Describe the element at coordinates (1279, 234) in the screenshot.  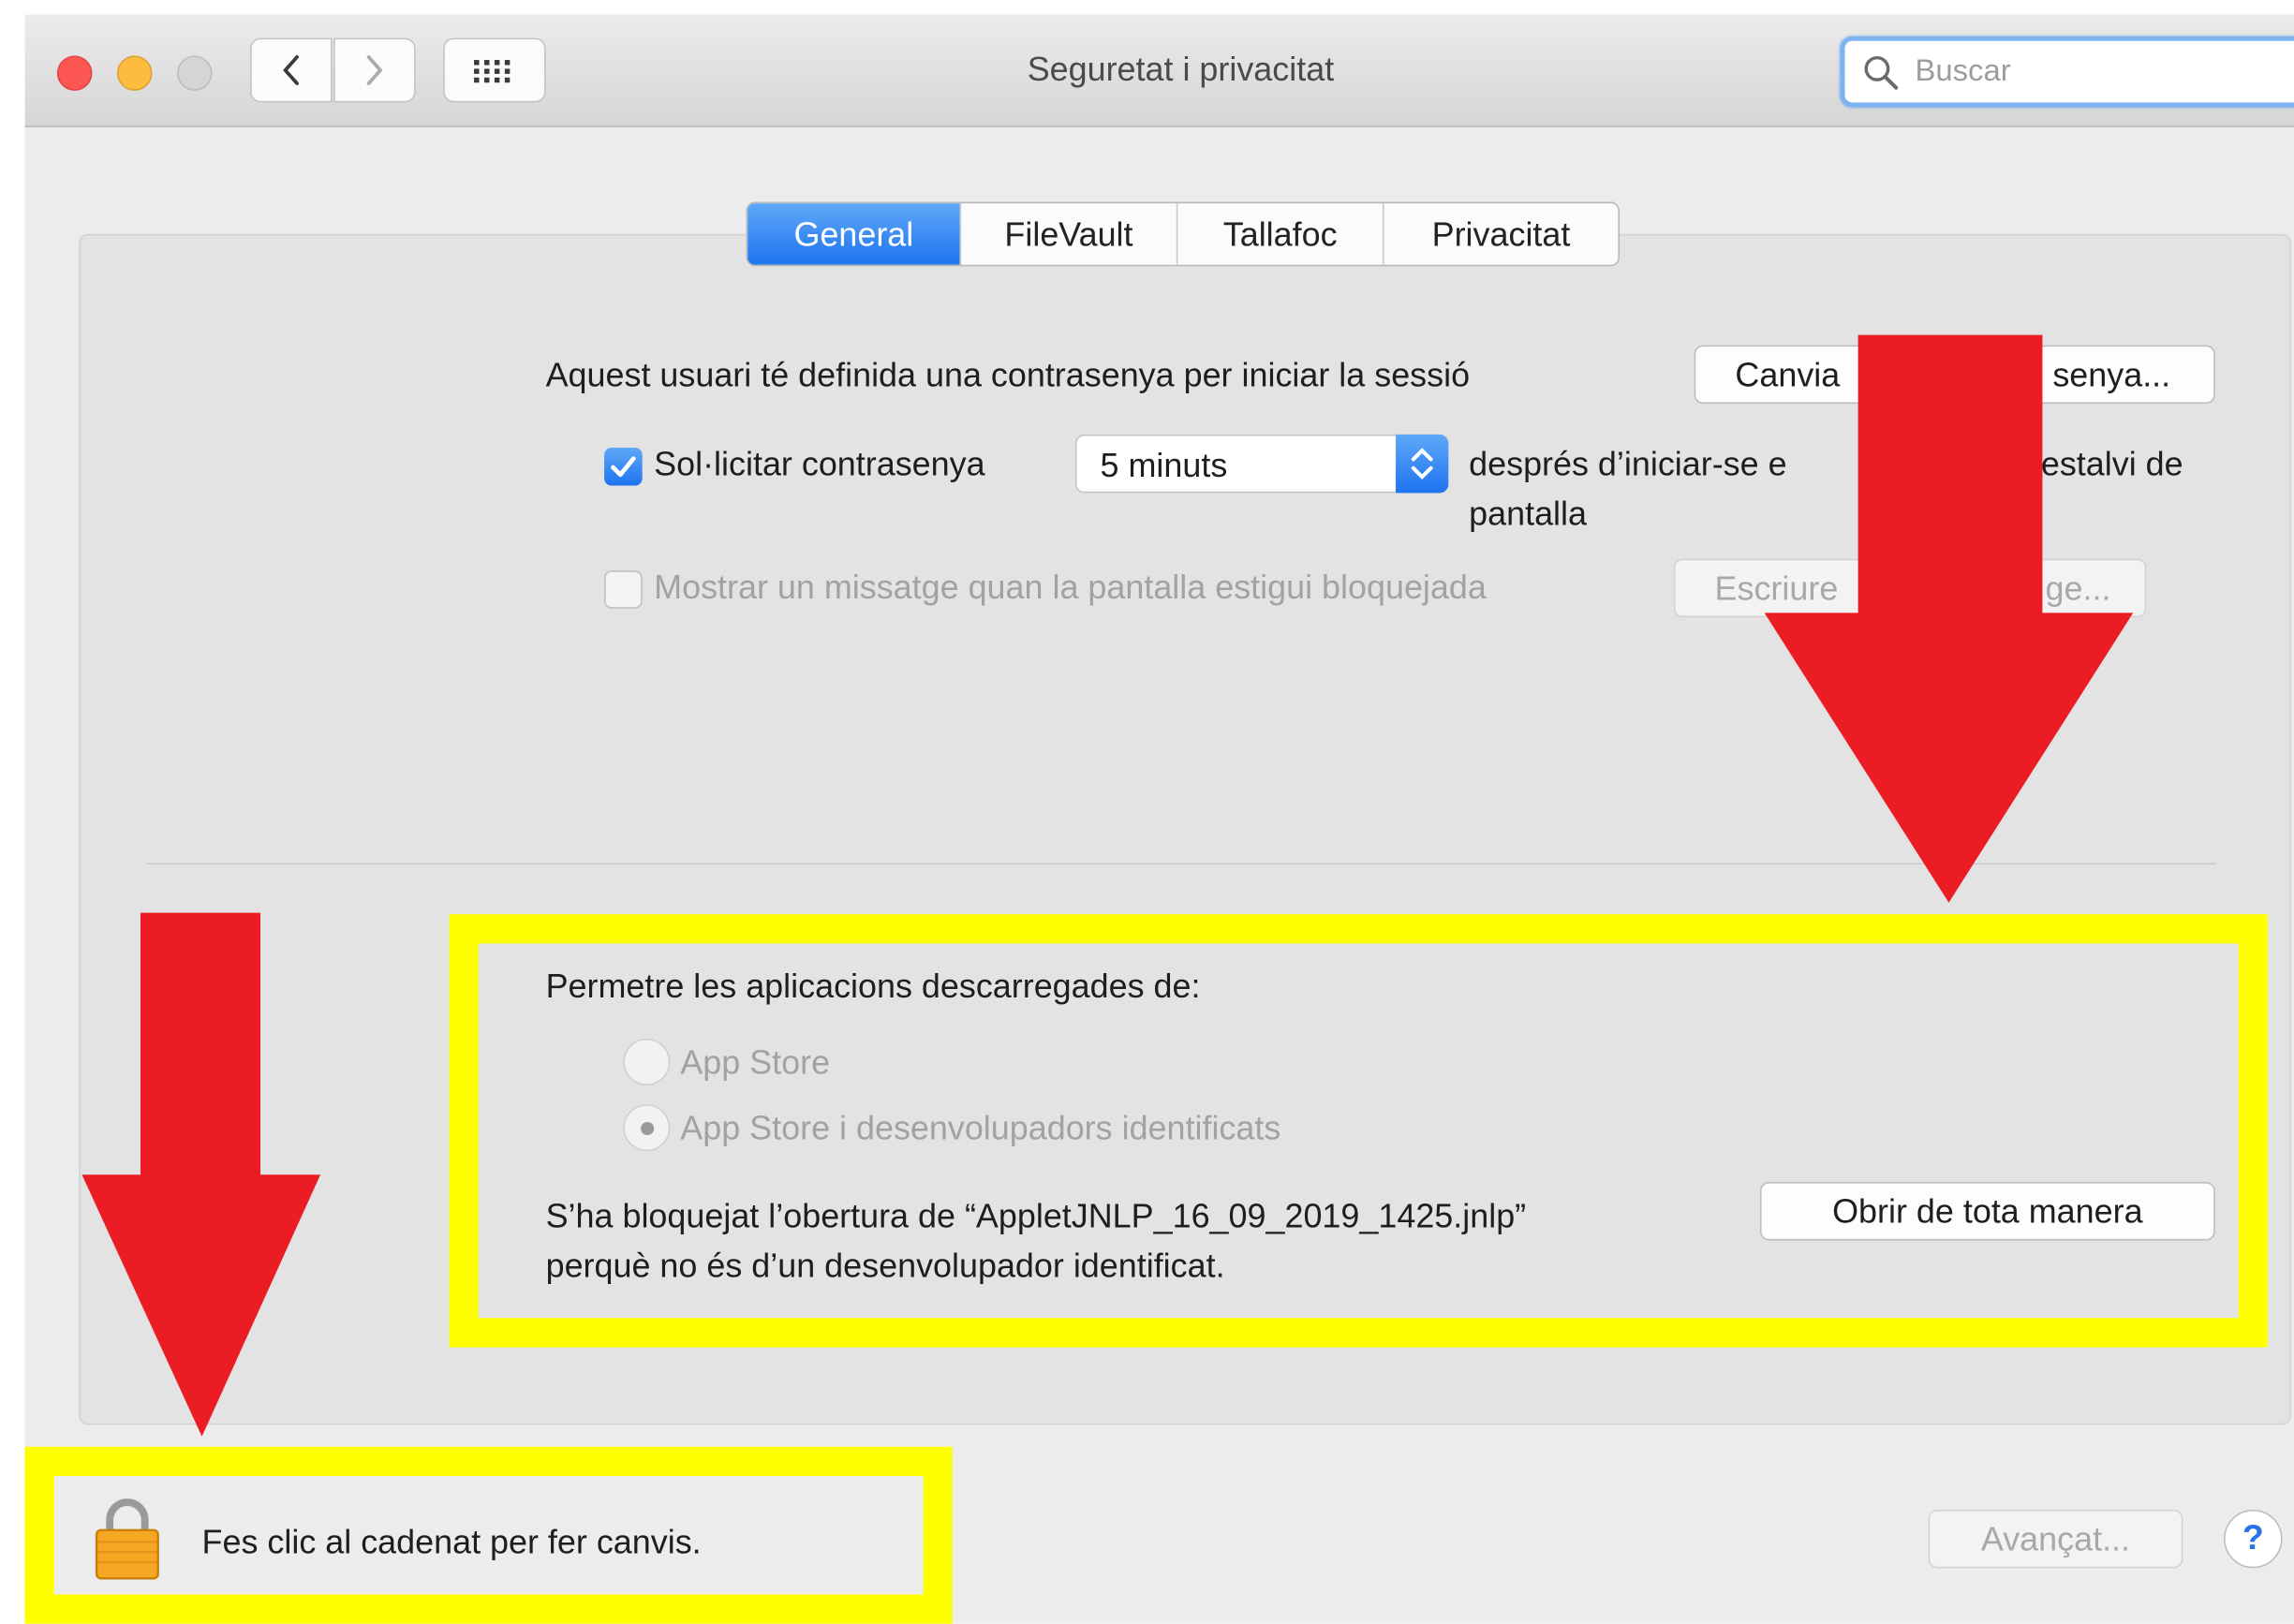
I see `tab-tallafoc: Tallafoc` at that location.